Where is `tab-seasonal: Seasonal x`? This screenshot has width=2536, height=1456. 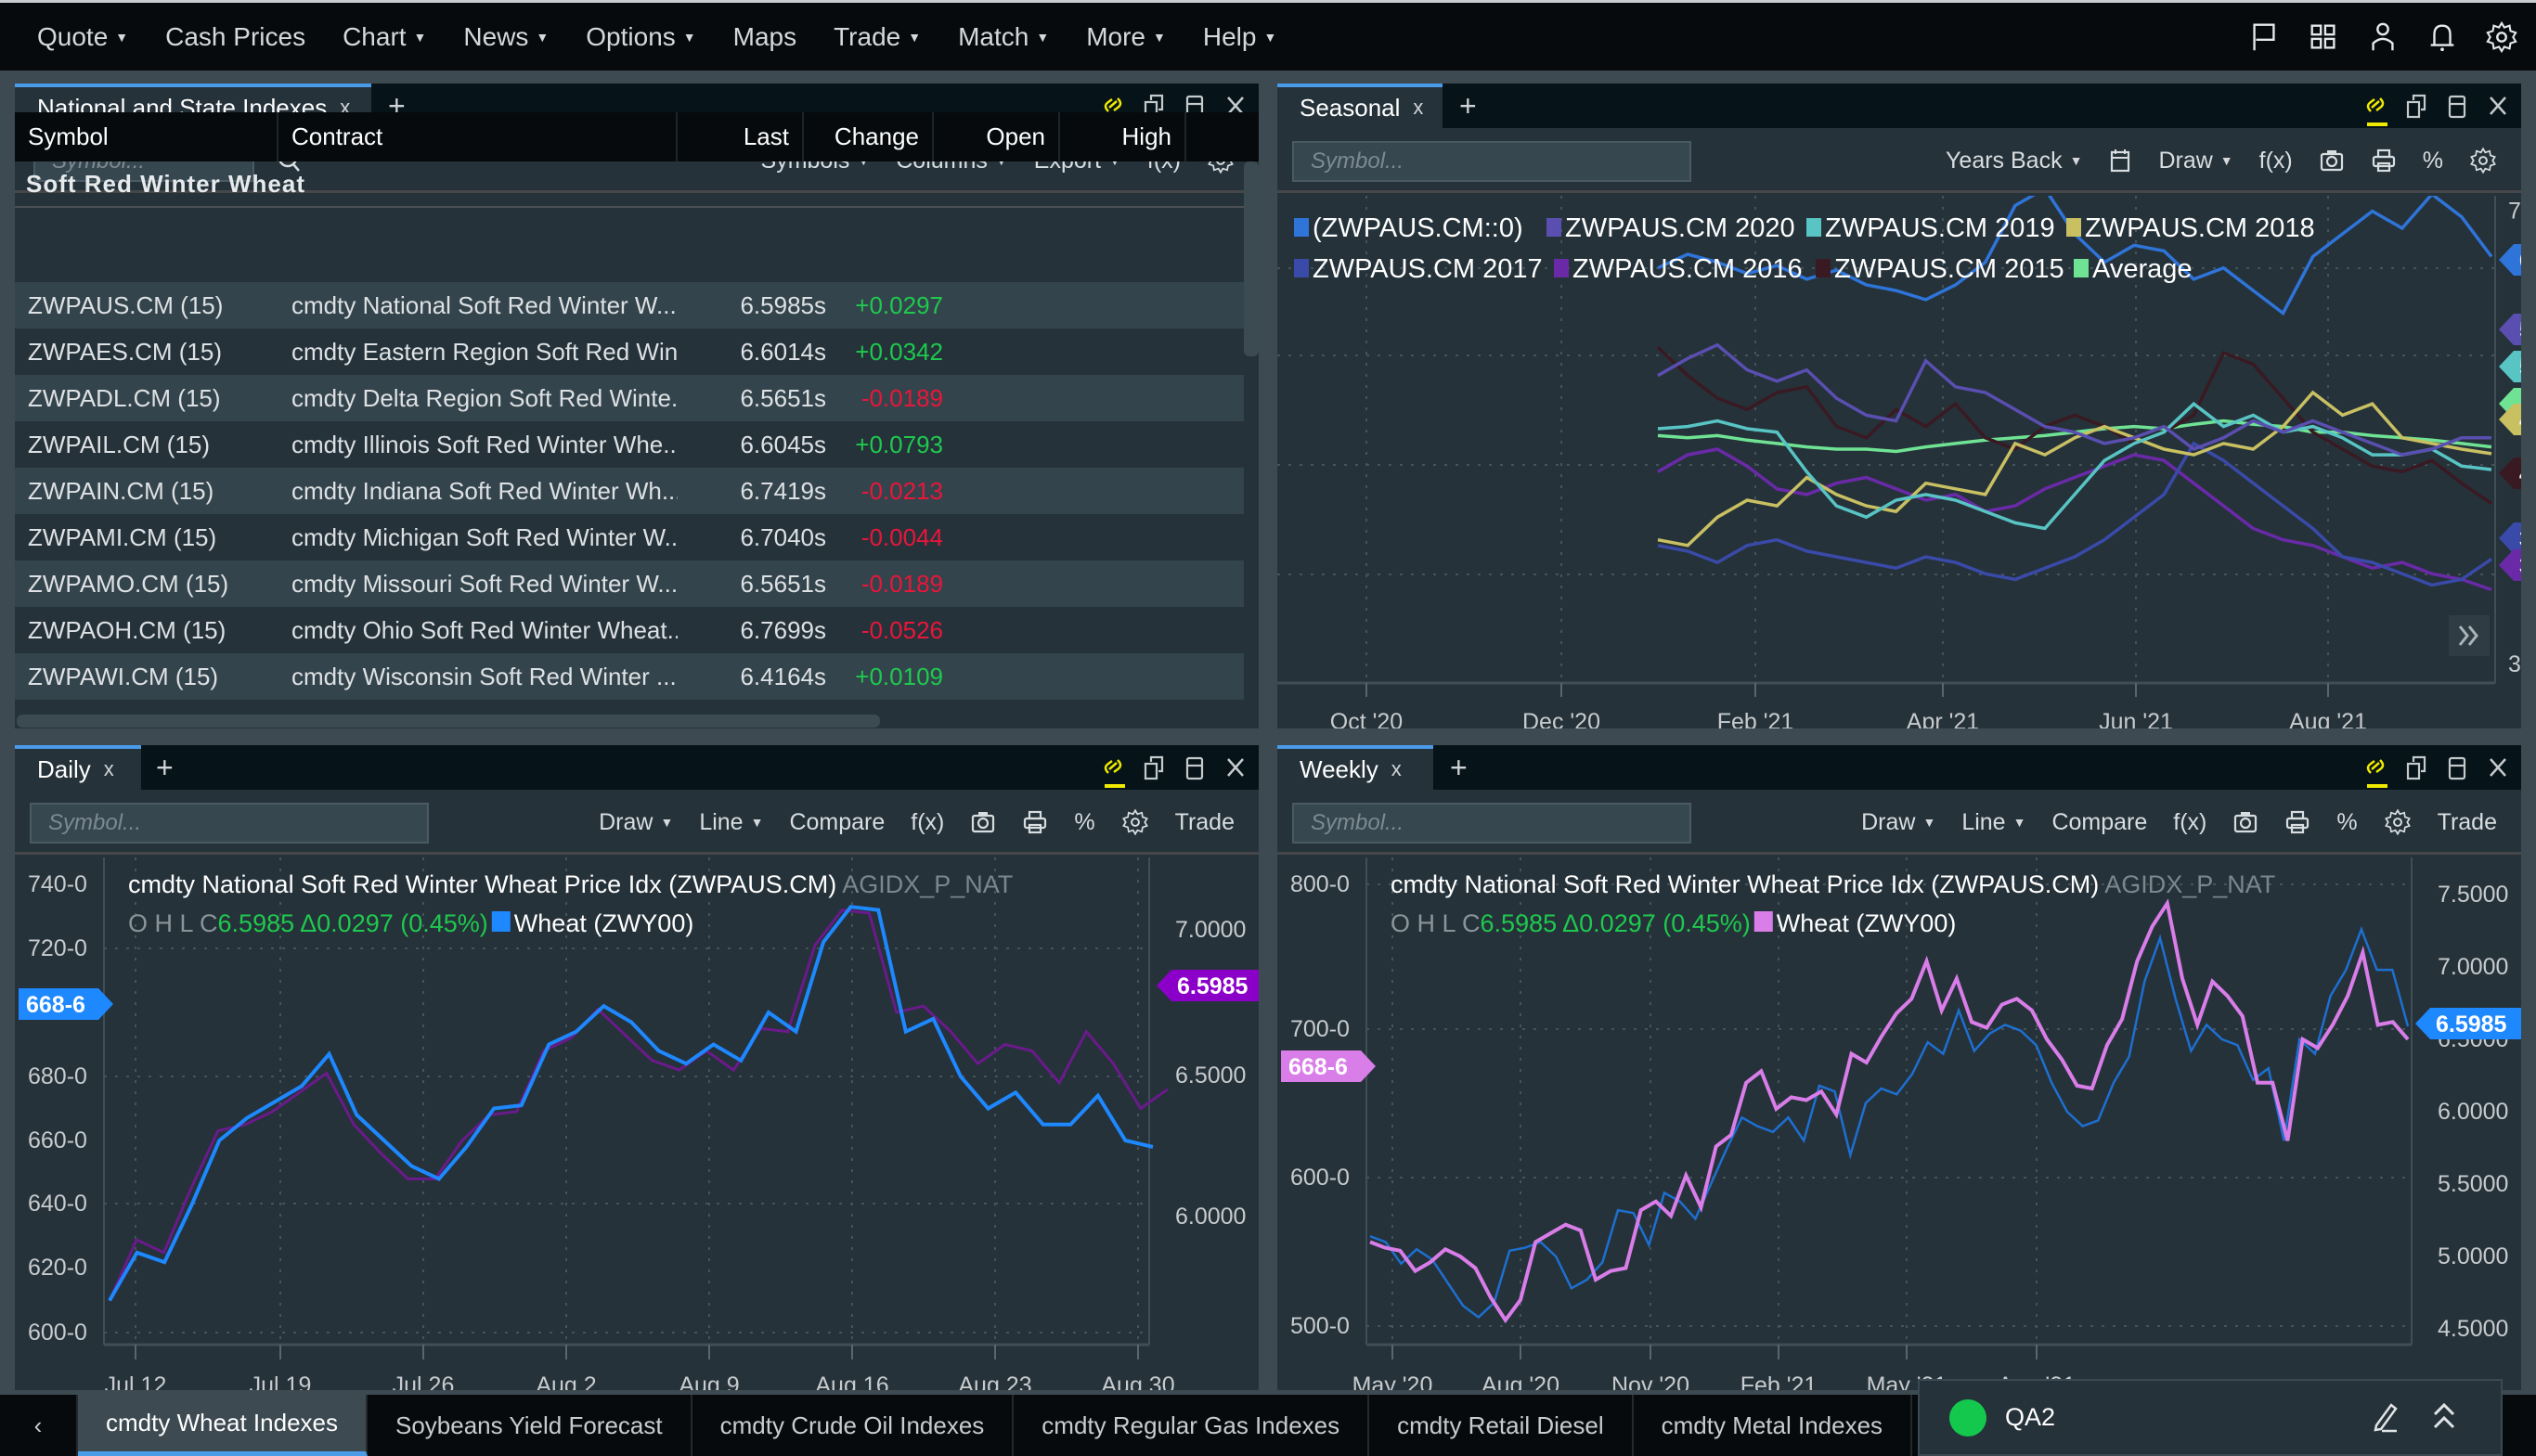 tab-seasonal: Seasonal x is located at coordinates (1360, 106).